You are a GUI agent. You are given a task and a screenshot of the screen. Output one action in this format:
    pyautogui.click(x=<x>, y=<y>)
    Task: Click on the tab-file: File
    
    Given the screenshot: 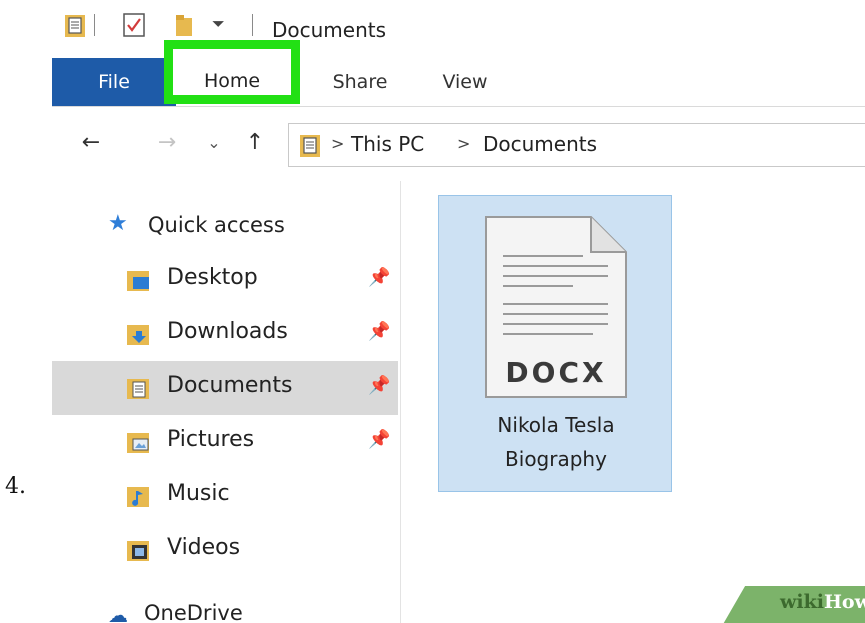 What is the action you would take?
    pyautogui.click(x=114, y=82)
    